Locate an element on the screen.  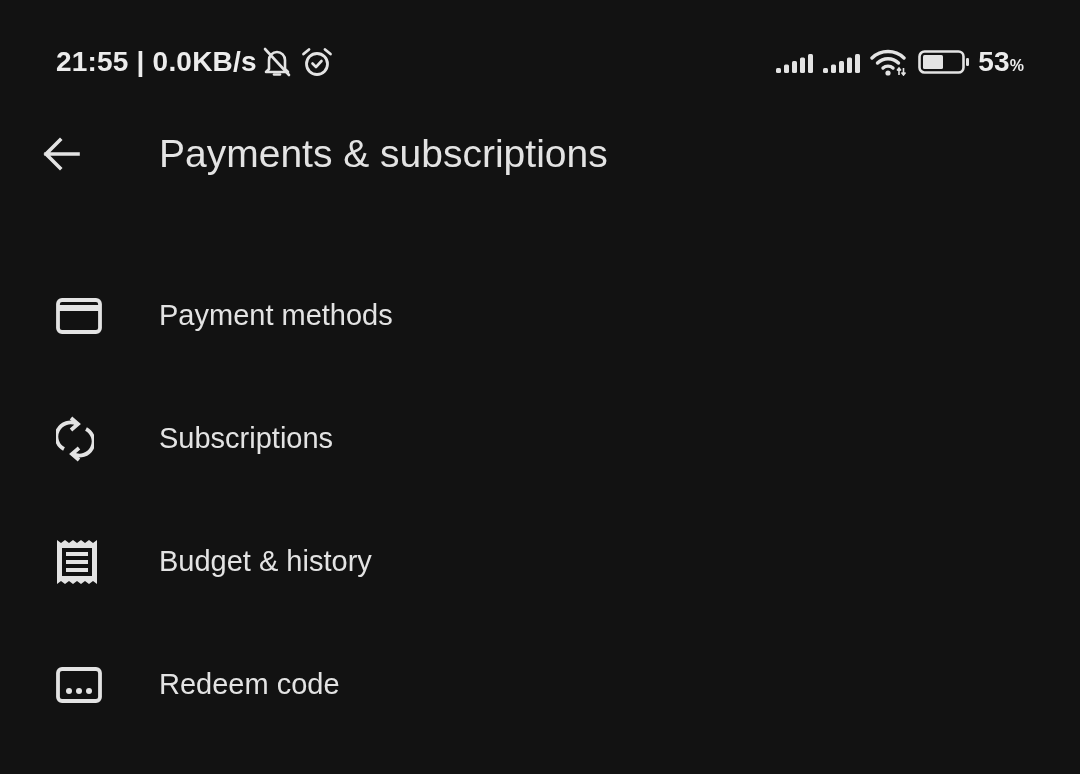
receipt-icon is located at coordinates (77, 561).